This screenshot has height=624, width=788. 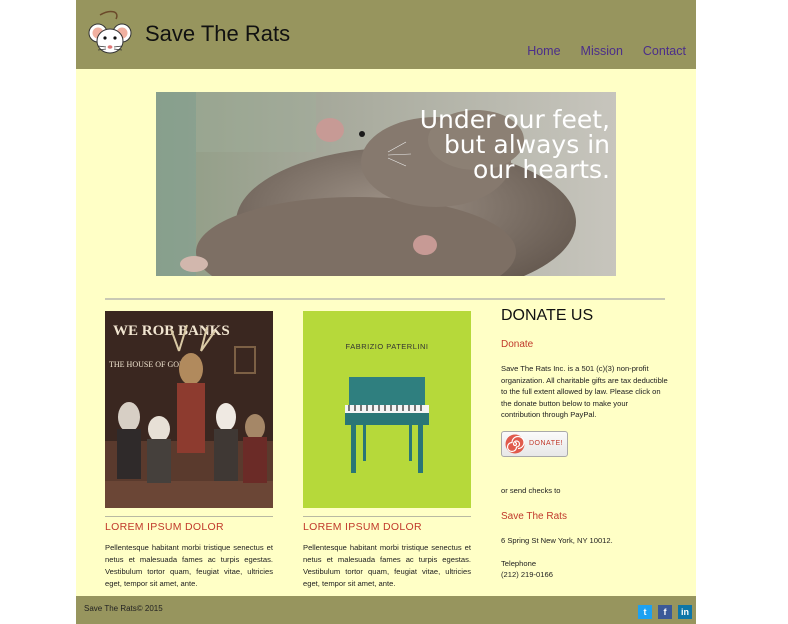 I want to click on phone-number: (212) 219-0166, so click(x=527, y=574).